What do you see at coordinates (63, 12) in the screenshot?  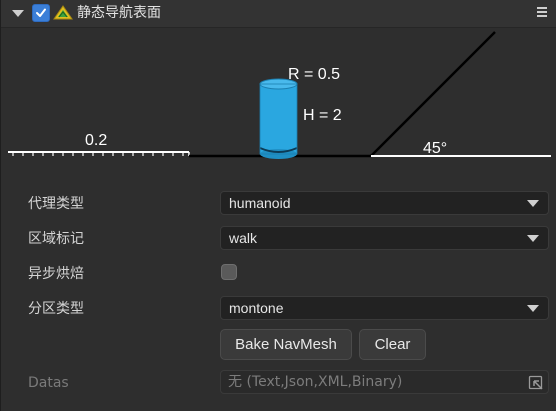 I see `navmesh-icon` at bounding box center [63, 12].